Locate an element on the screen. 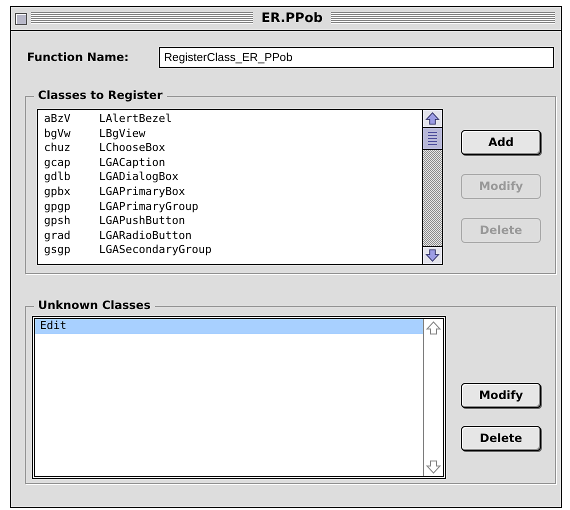  field-label: Function Name: is located at coordinates (78, 57).